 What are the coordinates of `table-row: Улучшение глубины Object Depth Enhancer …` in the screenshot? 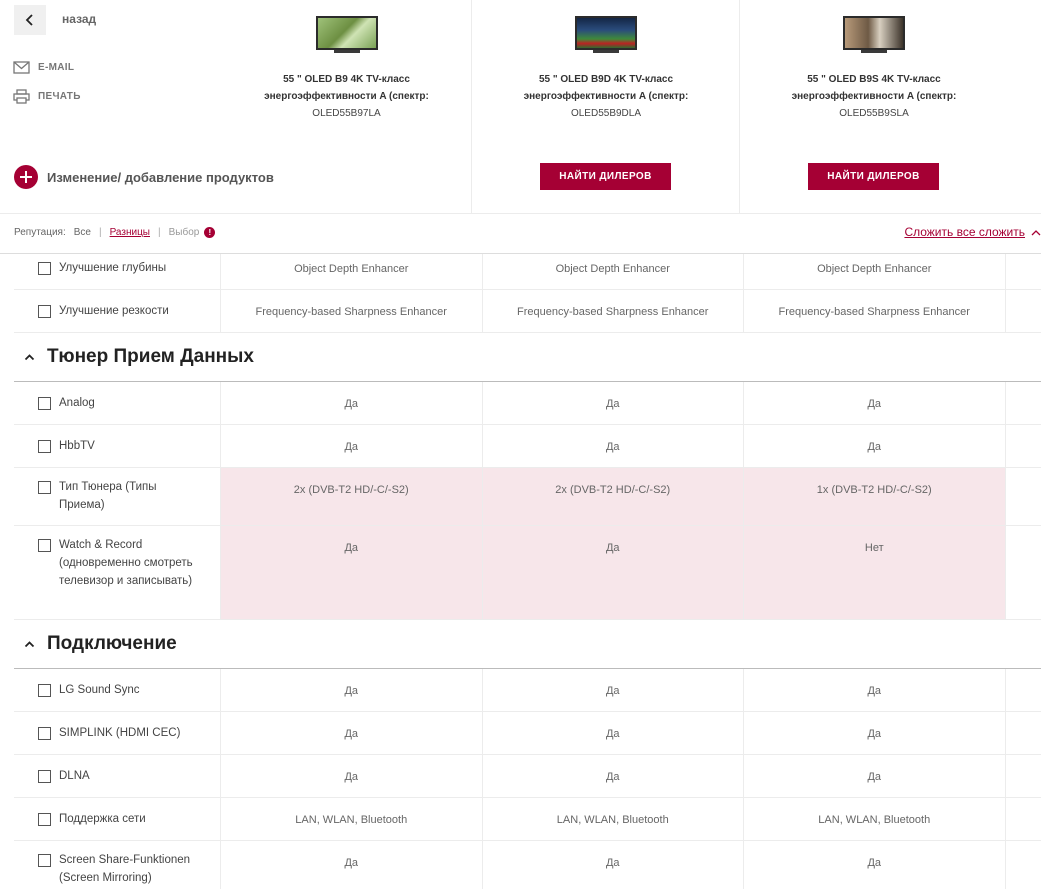 It's located at (527, 272).